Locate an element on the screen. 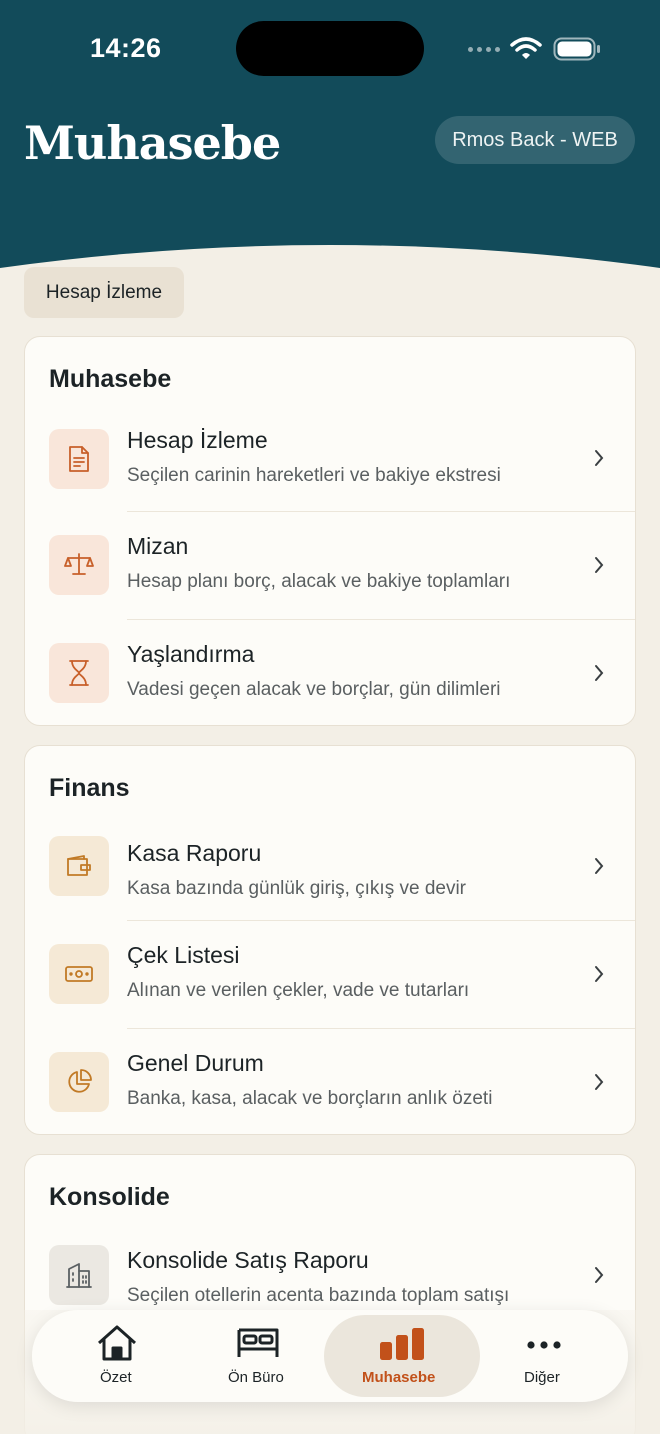 Image resolution: width=660 pixels, height=1434 pixels. wallet-icon is located at coordinates (79, 866).